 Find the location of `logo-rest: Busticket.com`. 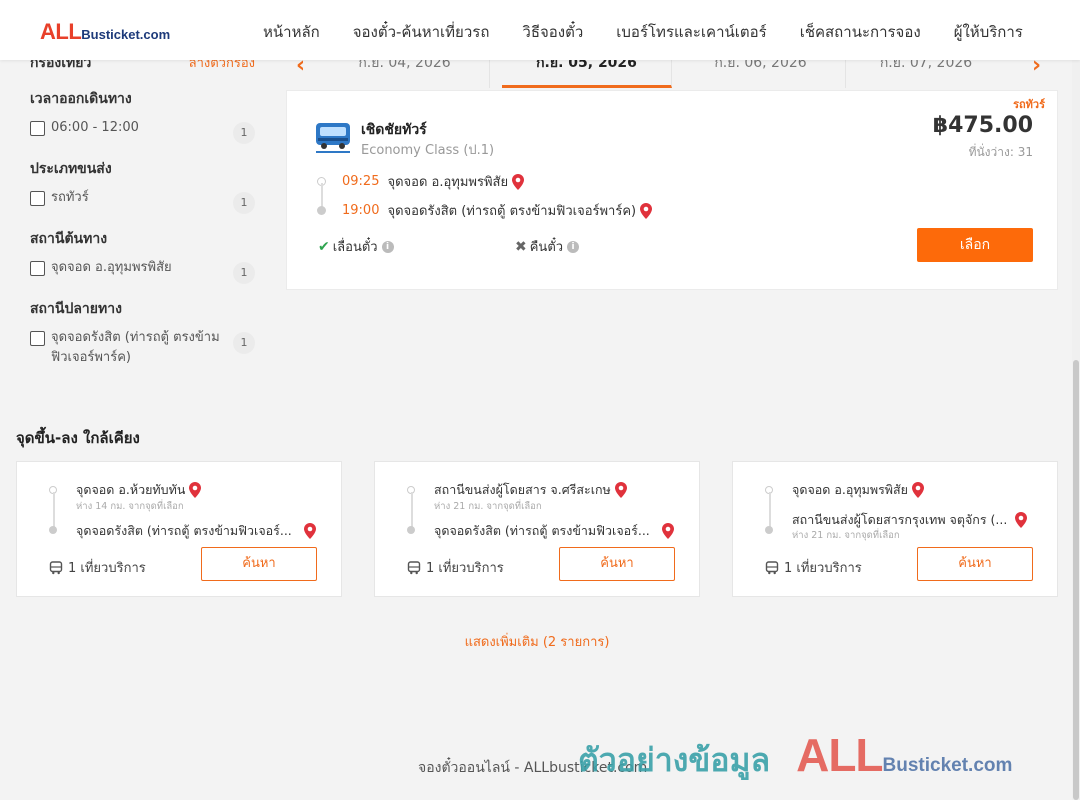

logo-rest: Busticket.com is located at coordinates (126, 34).